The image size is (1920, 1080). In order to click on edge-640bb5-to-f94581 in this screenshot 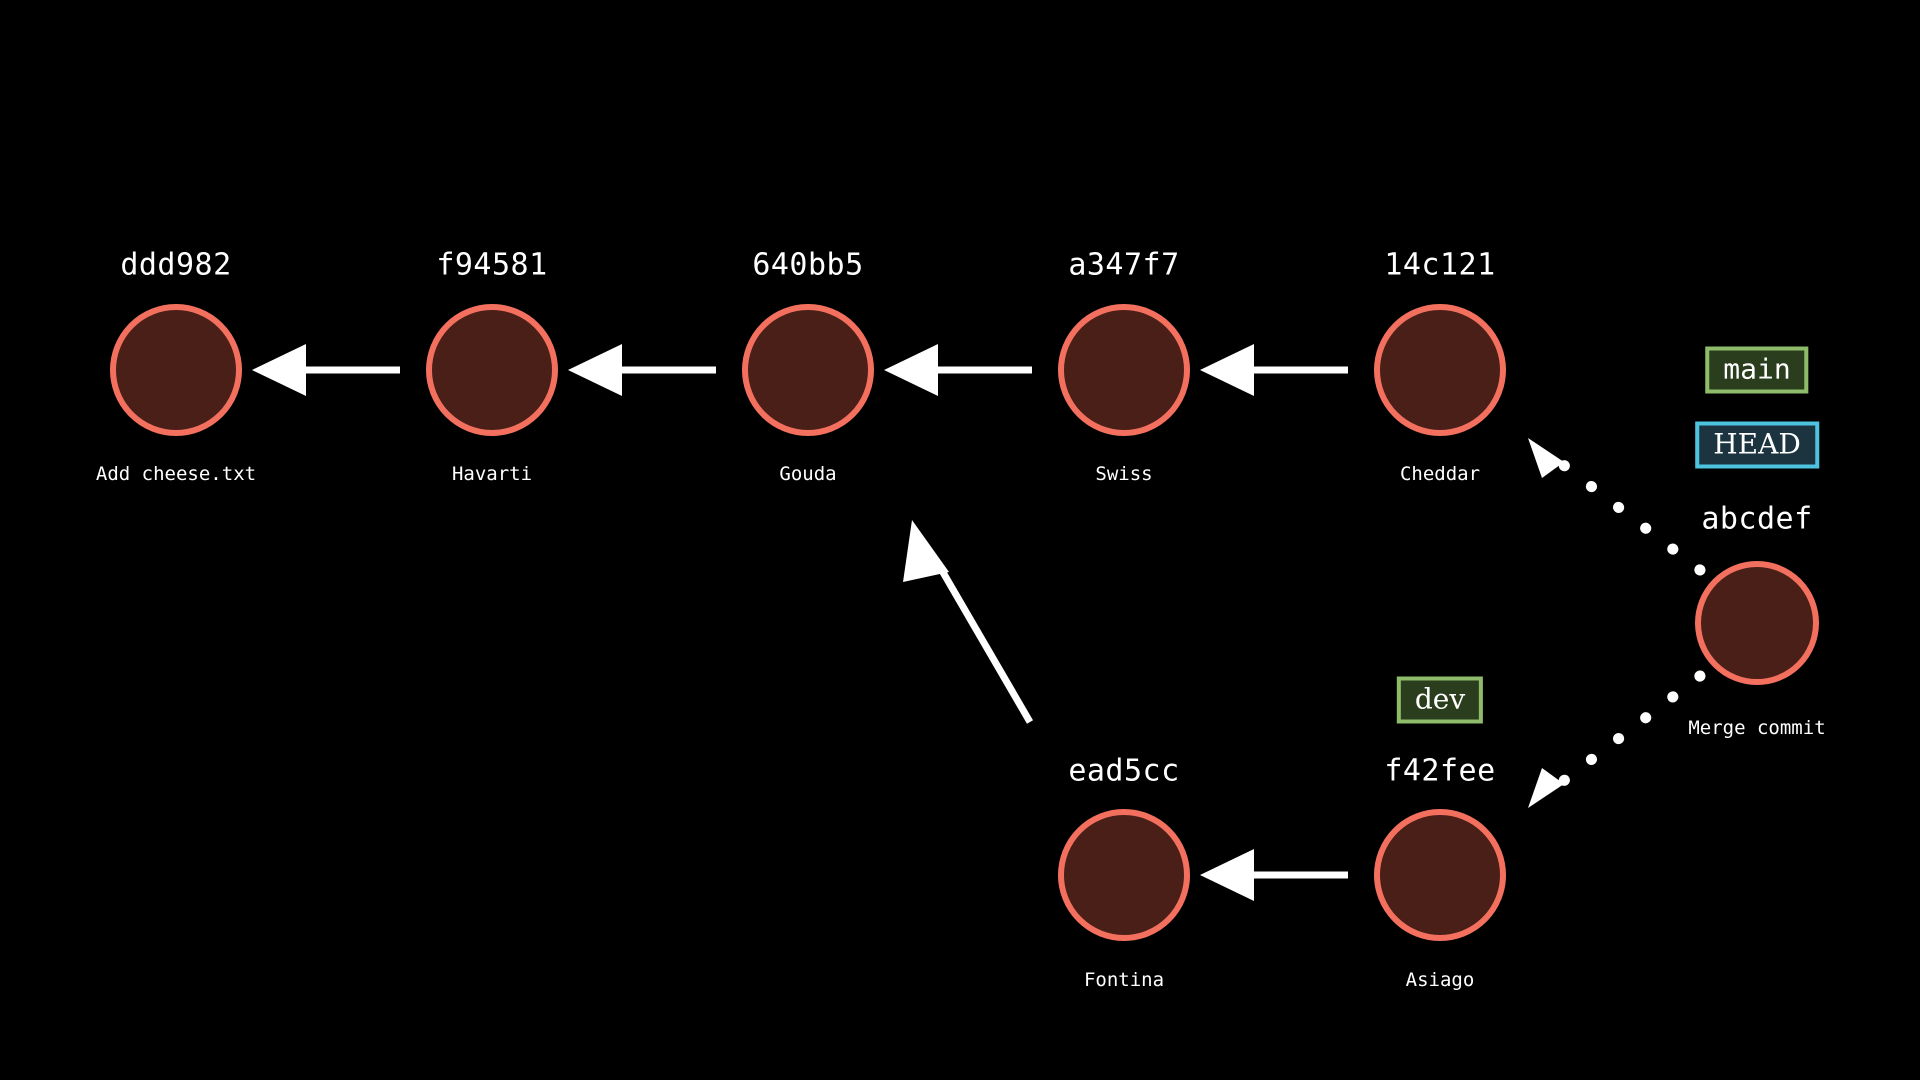, I will do `click(642, 370)`.